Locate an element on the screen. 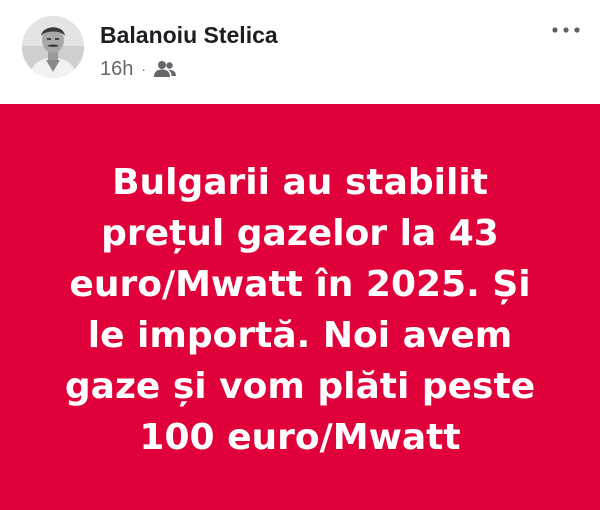 Image resolution: width=600 pixels, height=510 pixels. post-text-line: prețul gazelor la 43 is located at coordinates (300, 233).